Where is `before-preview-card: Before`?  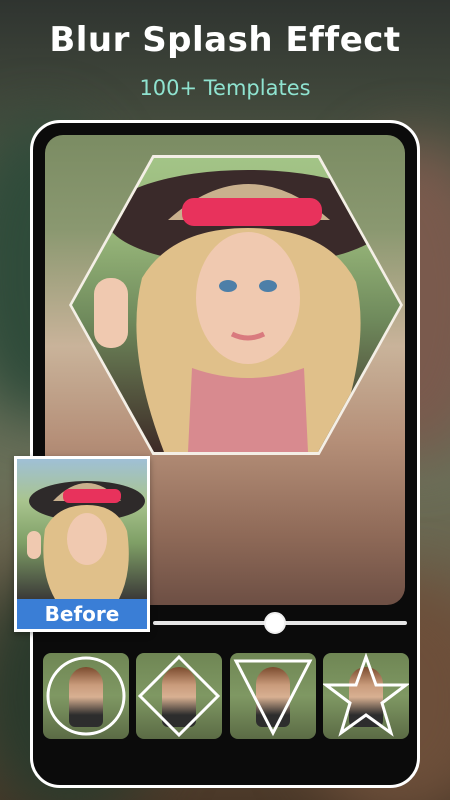
before-preview-card: Before is located at coordinates (82, 544).